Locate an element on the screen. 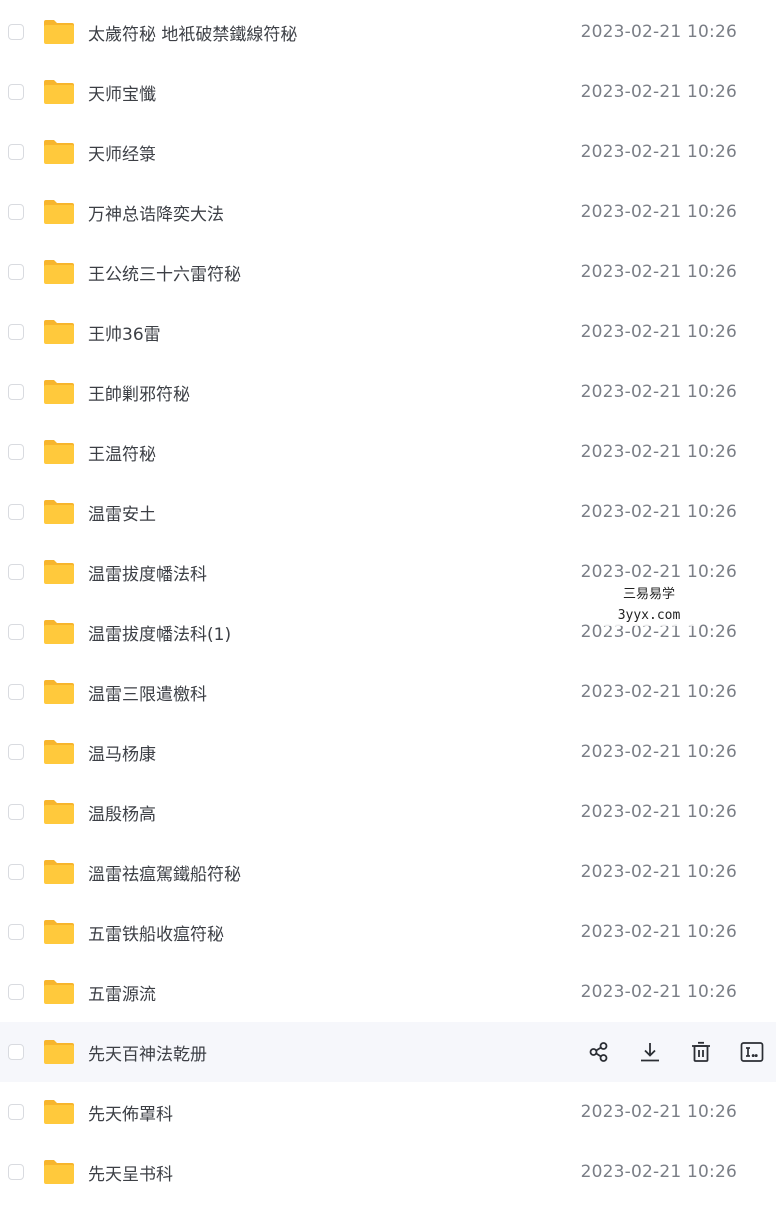 Image resolution: width=776 pixels, height=1210 pixels. file-name: 万神总诰降奕大法 is located at coordinates (156, 212).